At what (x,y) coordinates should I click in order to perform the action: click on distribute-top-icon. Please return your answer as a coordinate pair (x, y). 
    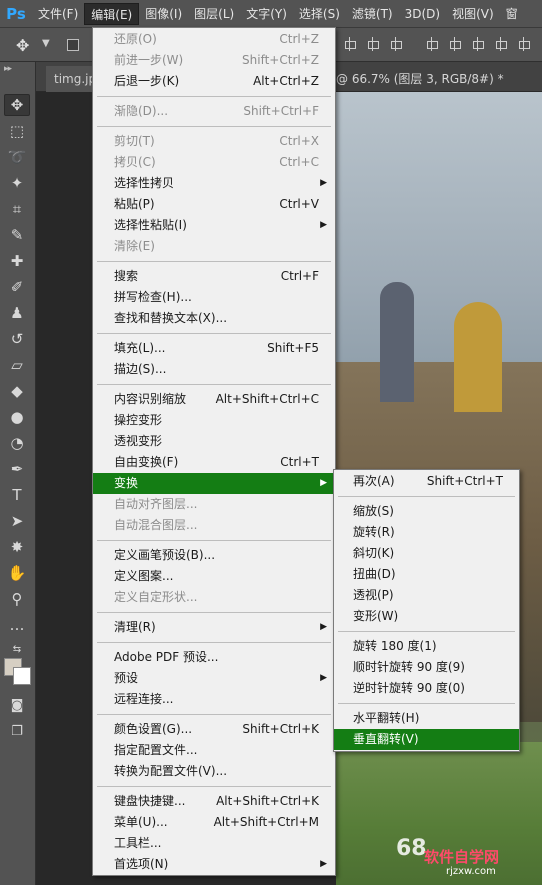
    Looking at the image, I should click on (432, 44).